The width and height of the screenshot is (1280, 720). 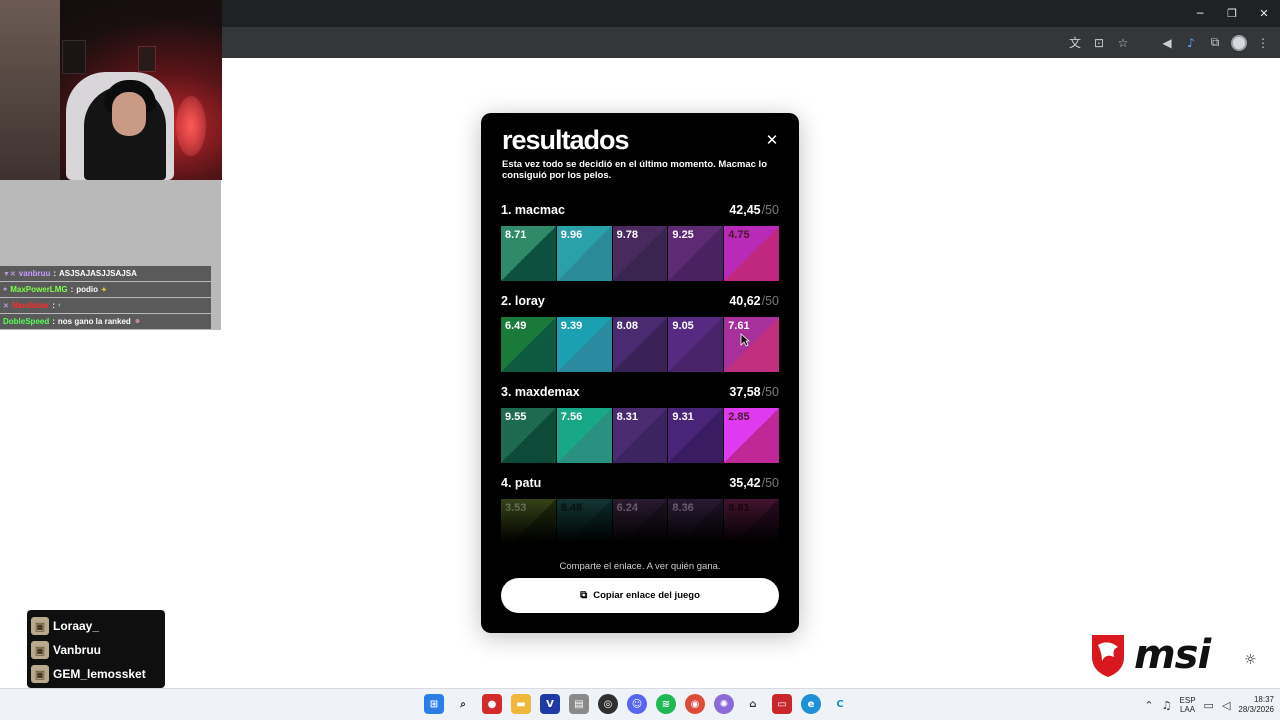 I want to click on app-arc-icon: ⌂, so click(x=753, y=704).